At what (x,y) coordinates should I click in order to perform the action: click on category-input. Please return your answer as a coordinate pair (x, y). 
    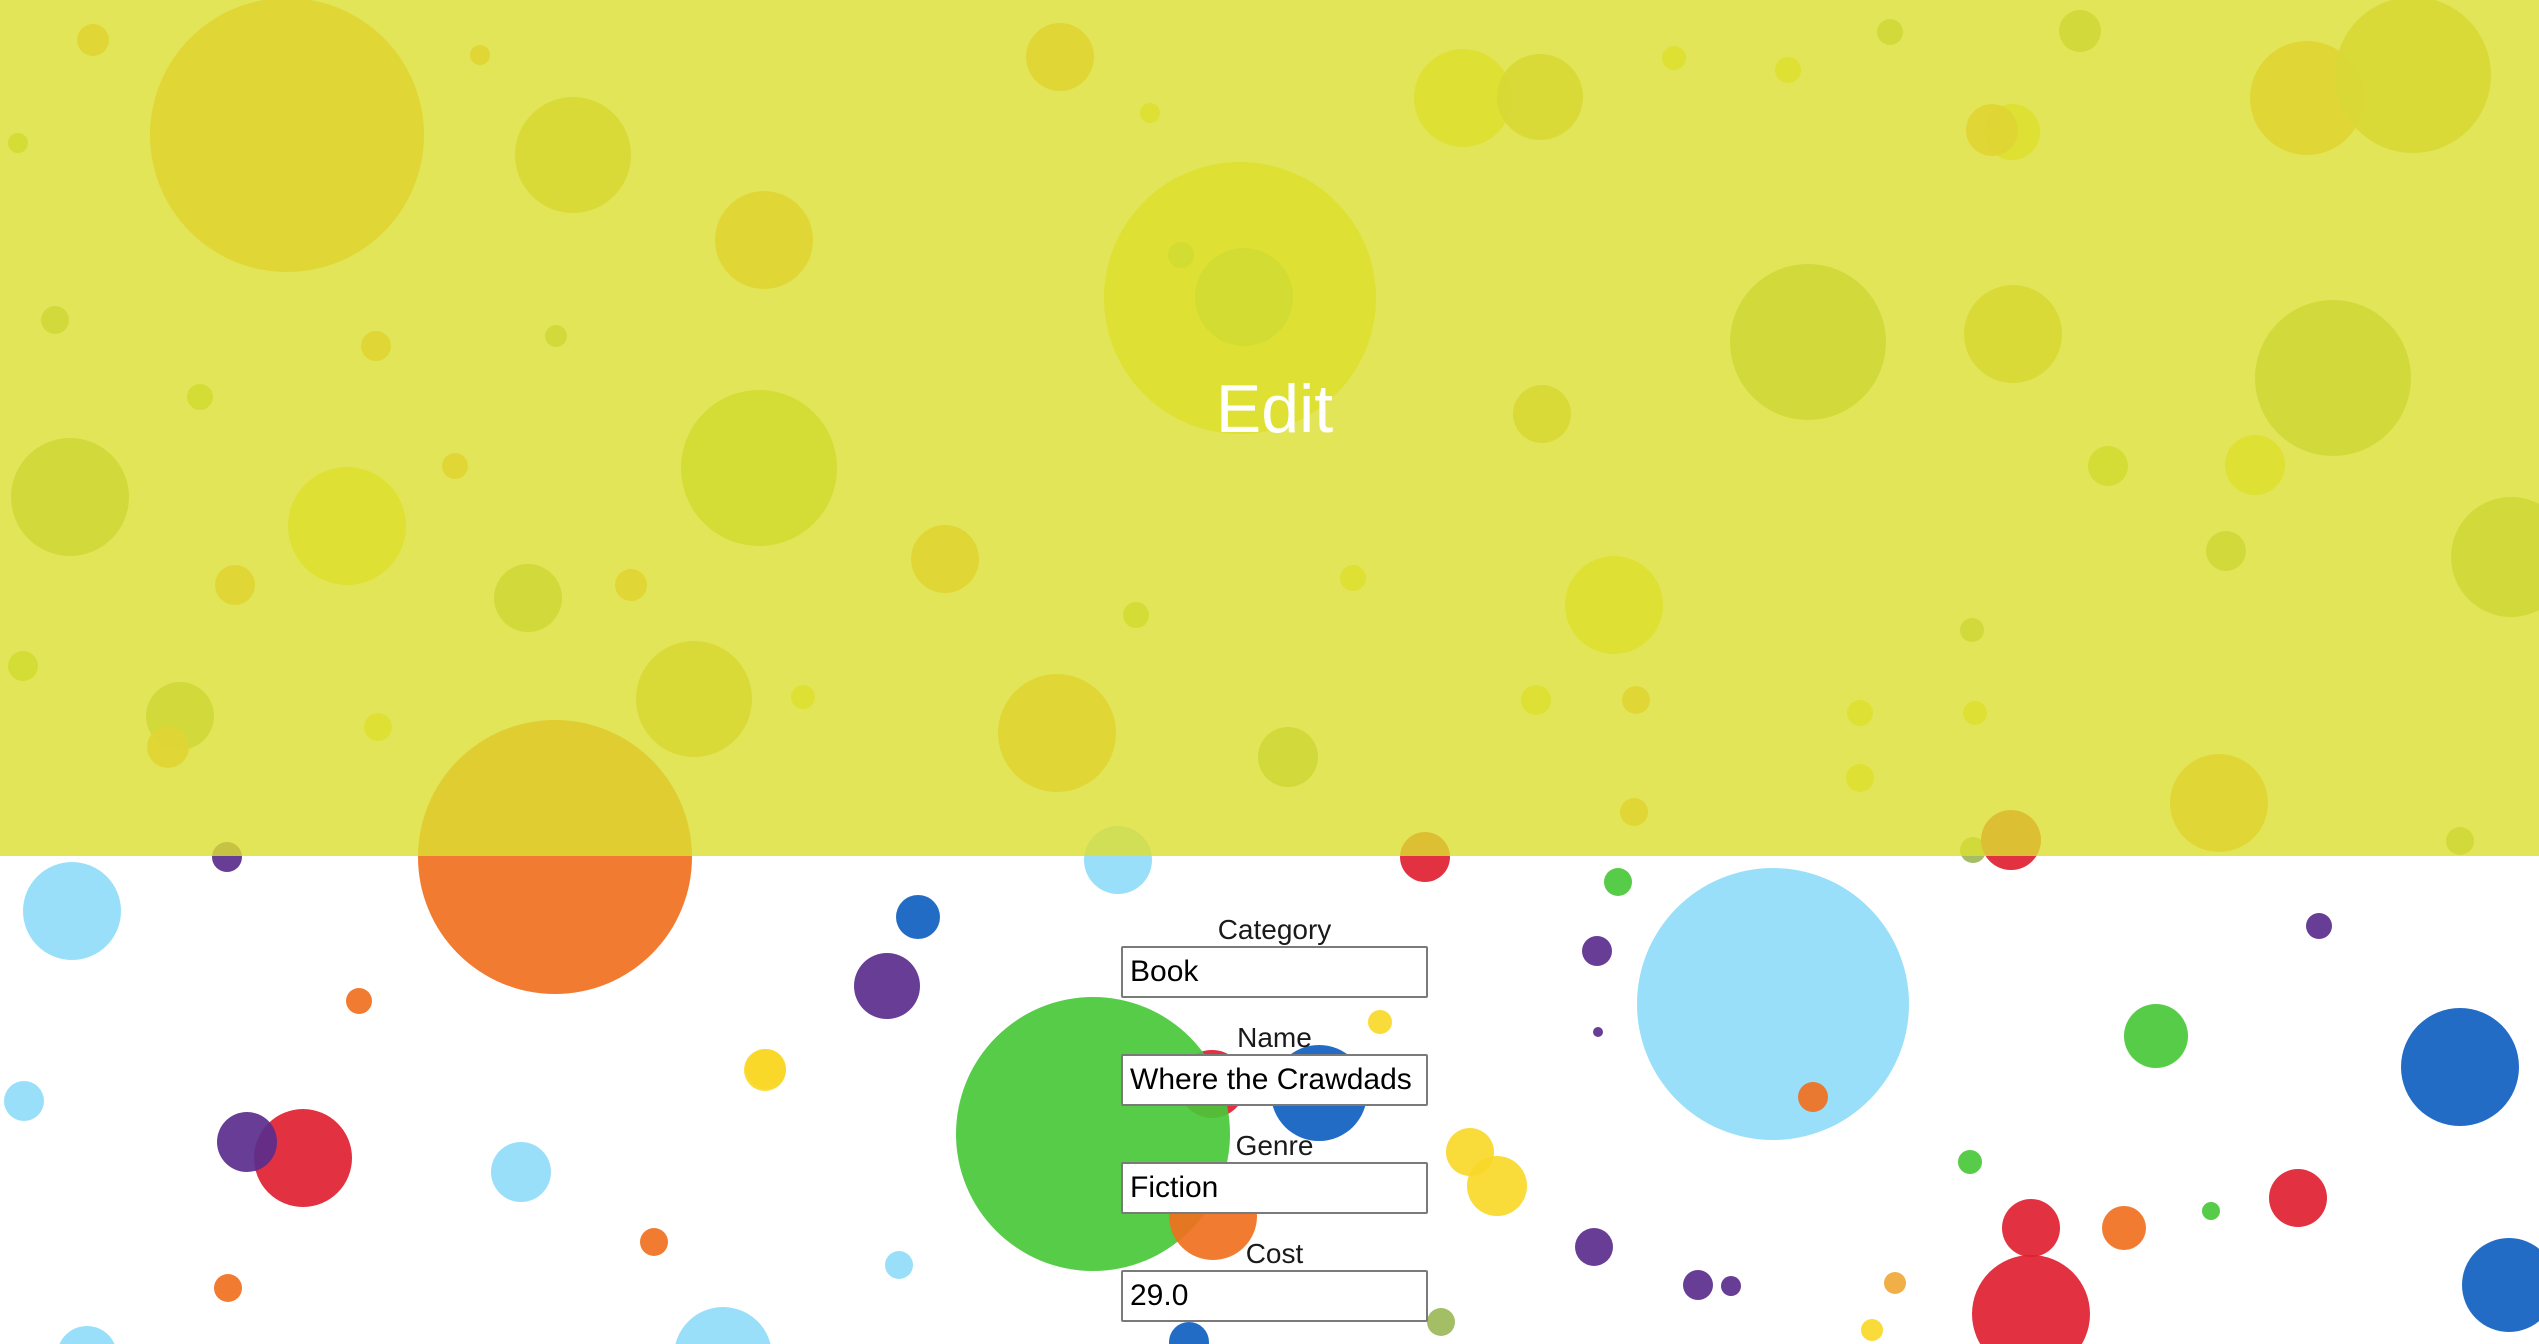
    Looking at the image, I should click on (1274, 972).